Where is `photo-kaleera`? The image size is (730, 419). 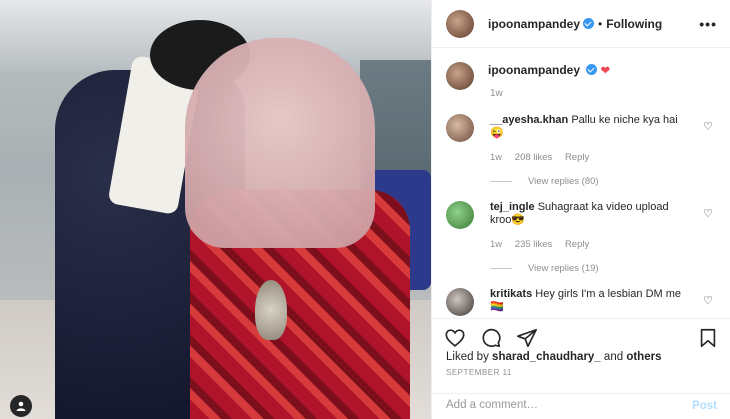 photo-kaleera is located at coordinates (271, 310).